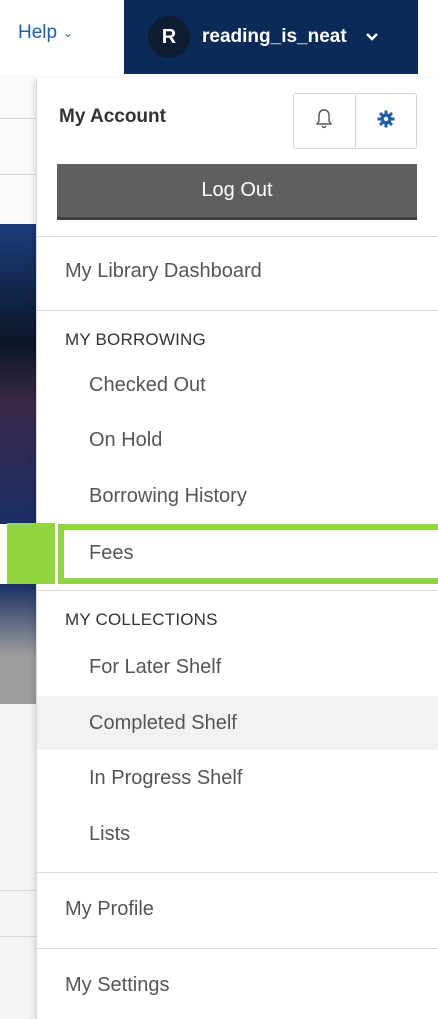 This screenshot has height=1019, width=438. Describe the element at coordinates (237, 385) in the screenshot. I see `menu-item-checked-out: Checked Out` at that location.